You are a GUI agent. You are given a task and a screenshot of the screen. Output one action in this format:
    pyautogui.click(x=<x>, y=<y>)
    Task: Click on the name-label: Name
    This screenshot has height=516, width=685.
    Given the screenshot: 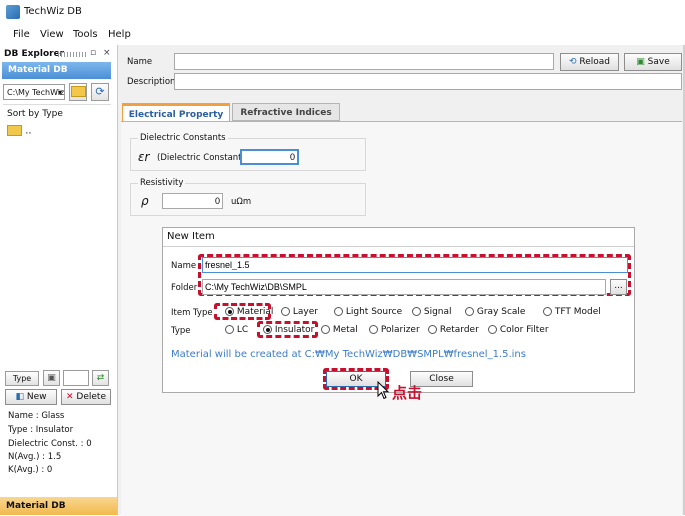 What is the action you would take?
    pyautogui.click(x=140, y=62)
    